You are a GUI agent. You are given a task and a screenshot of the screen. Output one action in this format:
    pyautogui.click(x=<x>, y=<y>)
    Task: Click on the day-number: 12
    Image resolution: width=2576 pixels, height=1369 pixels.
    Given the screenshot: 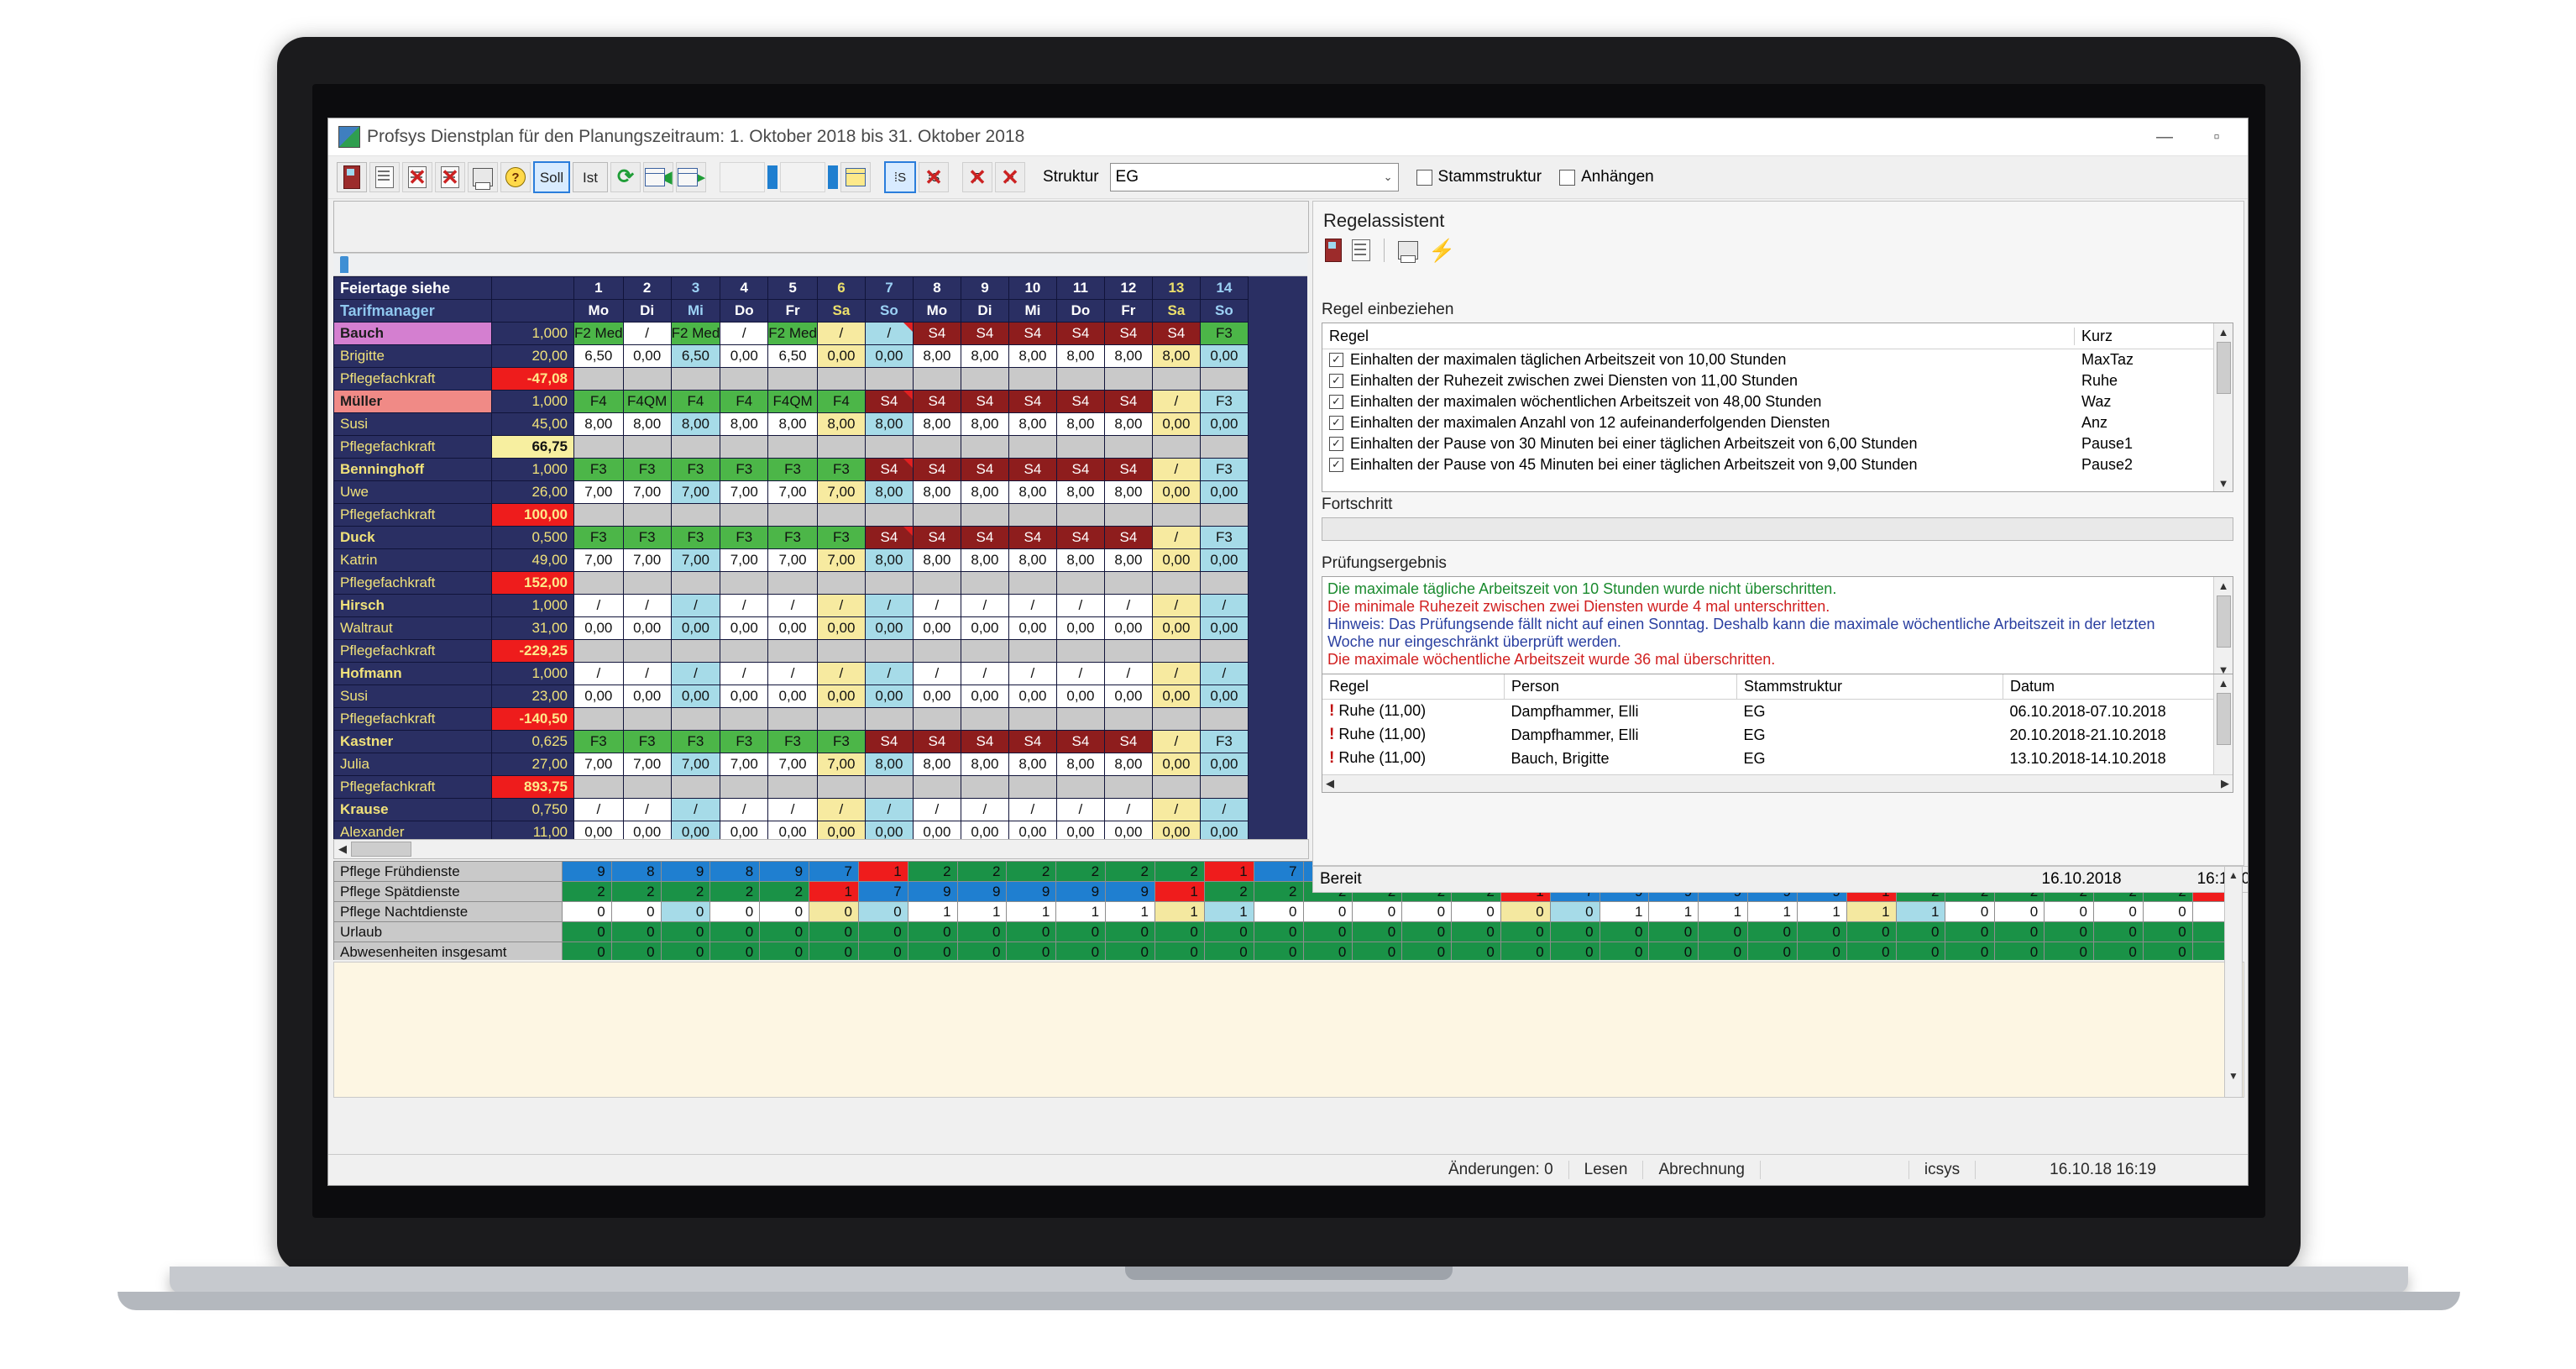 What is the action you would take?
    pyautogui.click(x=1128, y=288)
    